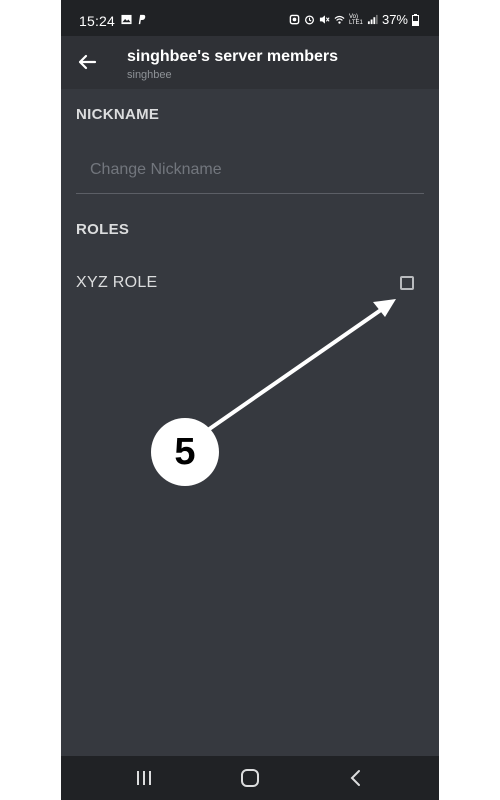 The image size is (500, 800). What do you see at coordinates (294, 19) in the screenshot?
I see `android-auto-icon` at bounding box center [294, 19].